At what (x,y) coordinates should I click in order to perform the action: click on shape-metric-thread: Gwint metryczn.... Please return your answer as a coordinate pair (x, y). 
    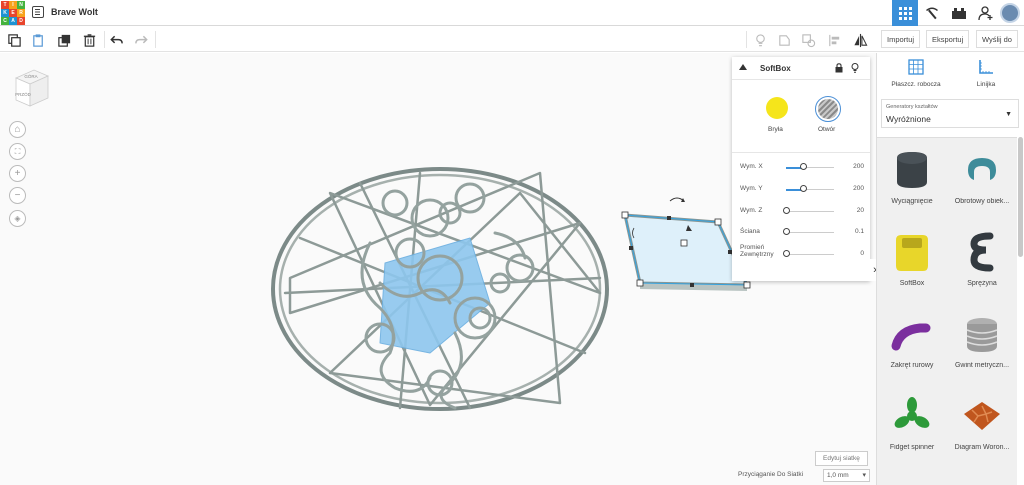
    Looking at the image, I should click on (982, 341).